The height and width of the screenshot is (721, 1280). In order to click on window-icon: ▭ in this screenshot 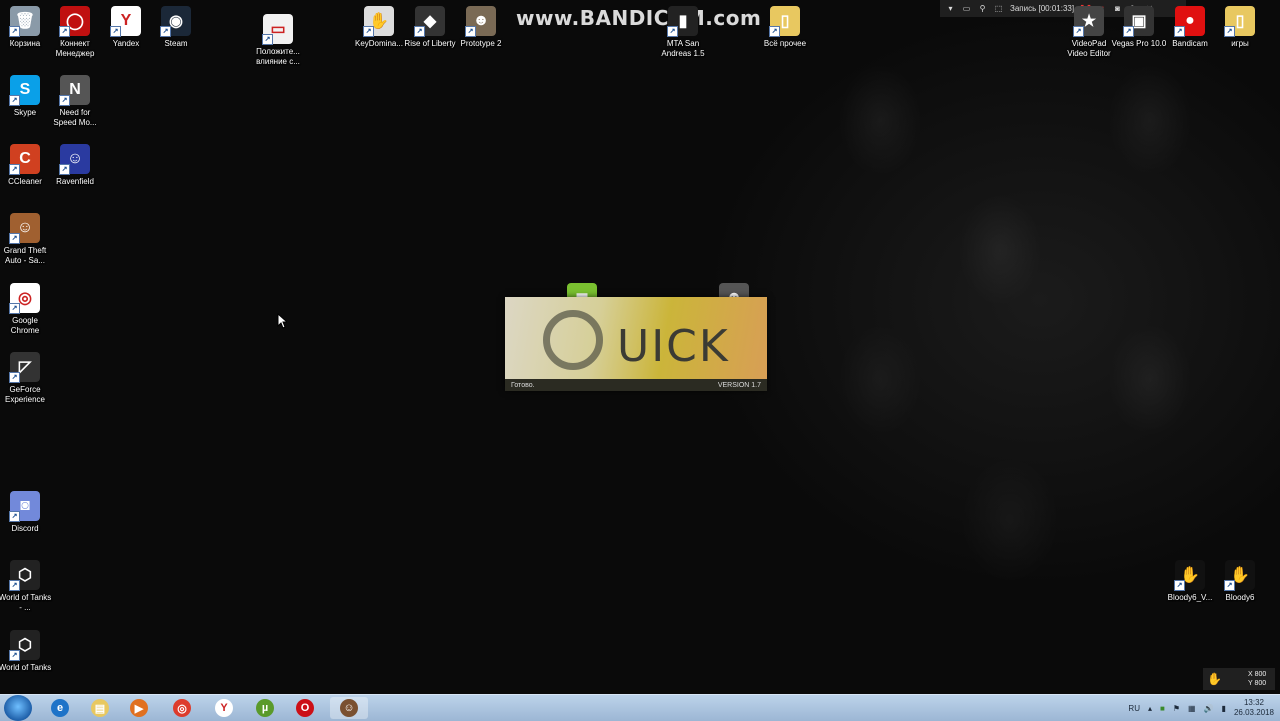, I will do `click(966, 8)`.